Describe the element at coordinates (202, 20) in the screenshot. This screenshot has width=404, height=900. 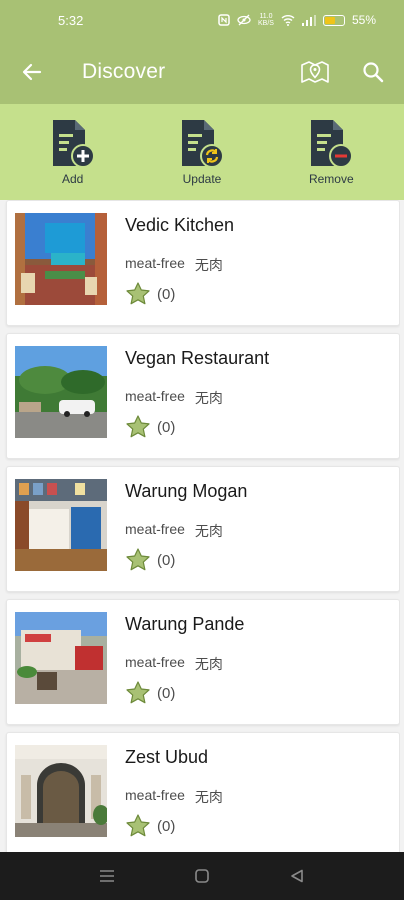
I see `status-bar: 5:32 11.0 KB/S 55%` at that location.